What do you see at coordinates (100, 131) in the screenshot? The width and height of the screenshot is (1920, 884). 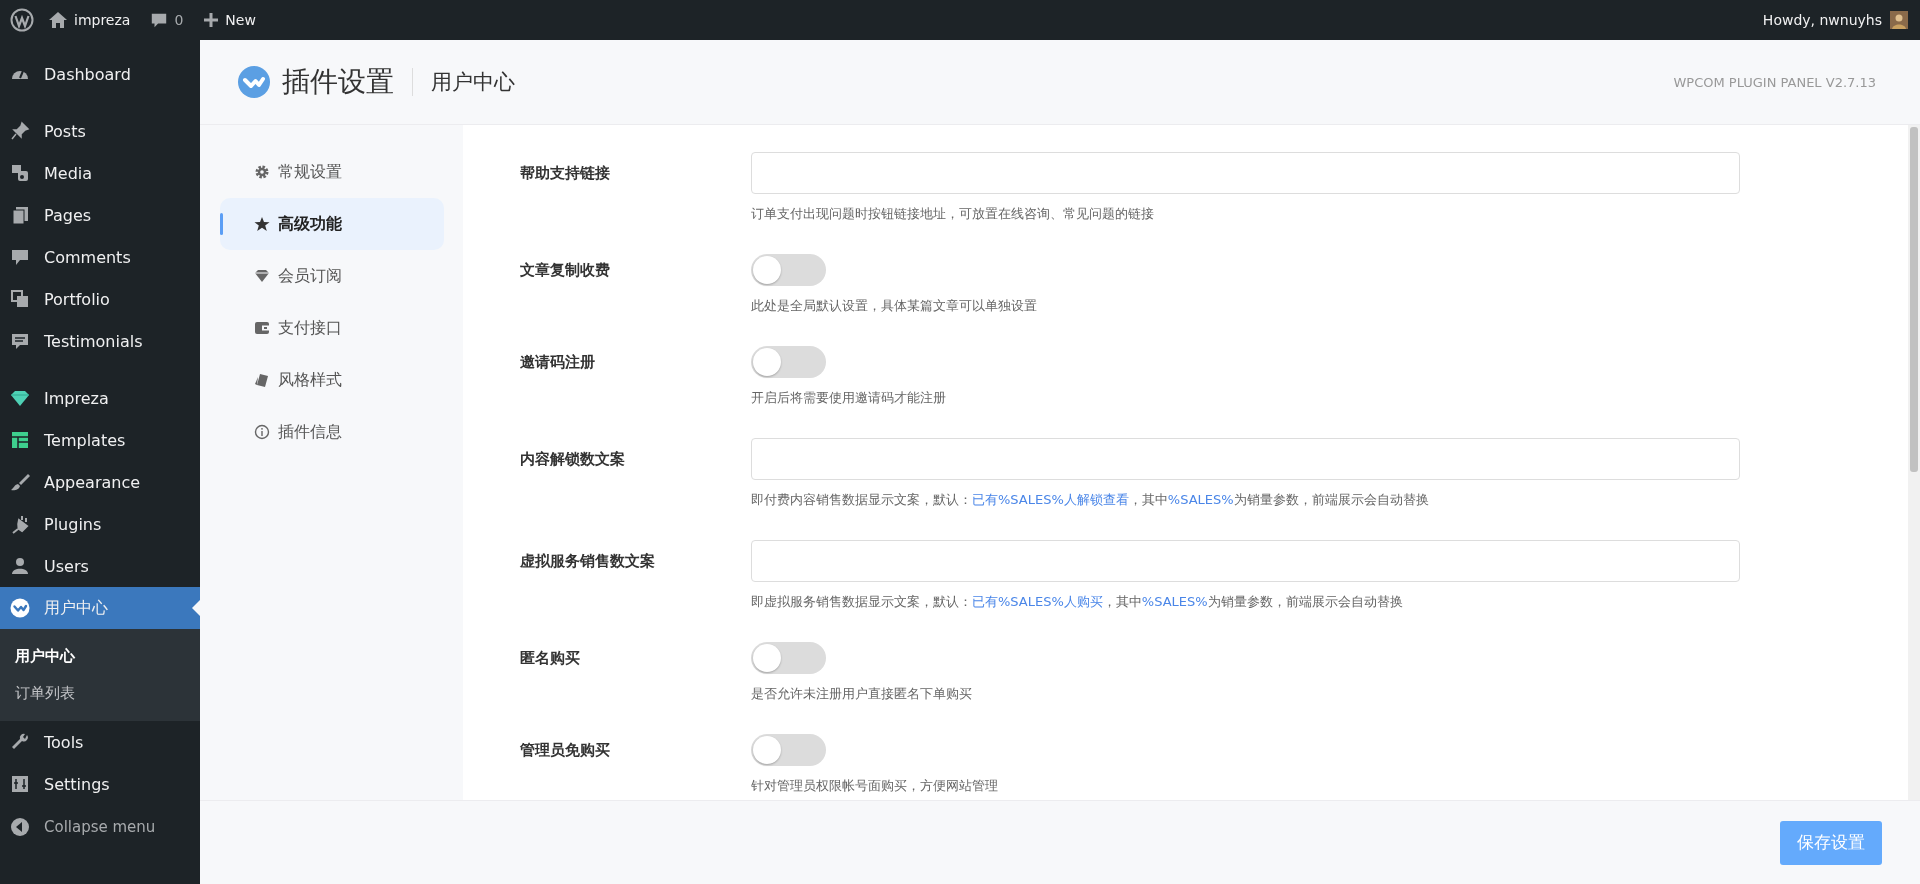 I see `menu-item: Posts` at bounding box center [100, 131].